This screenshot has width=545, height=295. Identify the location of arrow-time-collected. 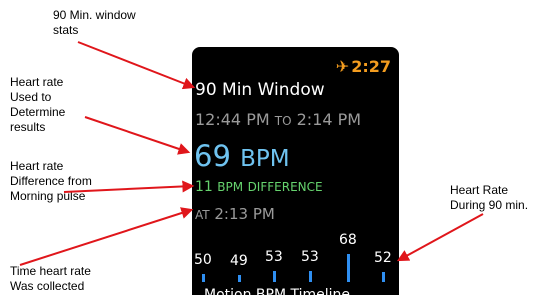
(106, 236).